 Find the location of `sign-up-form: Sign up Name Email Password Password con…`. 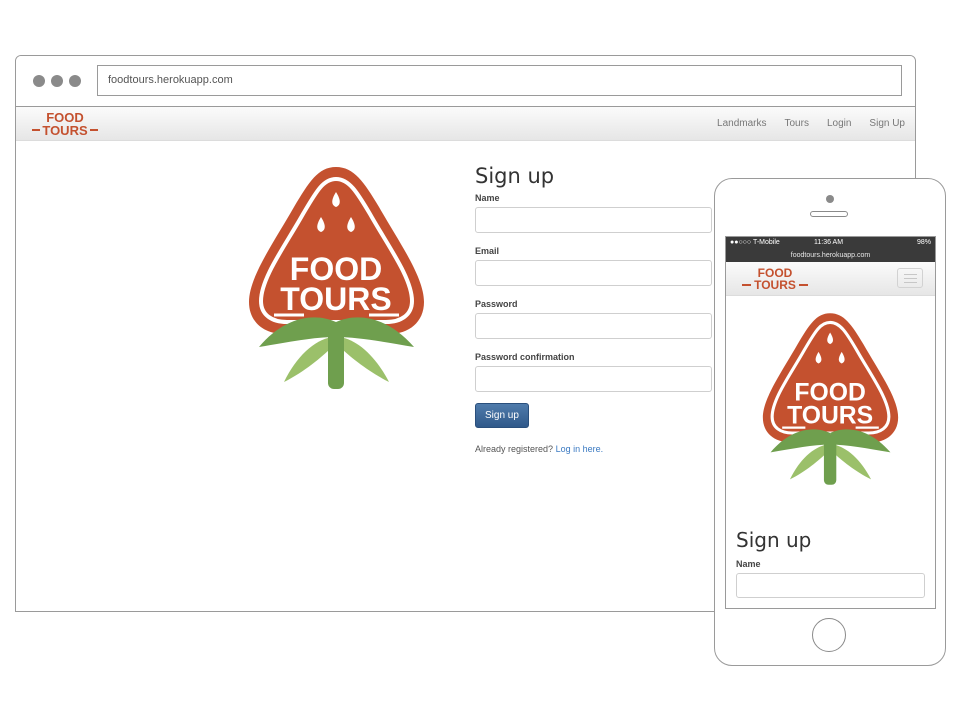

sign-up-form: Sign up Name Email Password Password con… is located at coordinates (593, 309).